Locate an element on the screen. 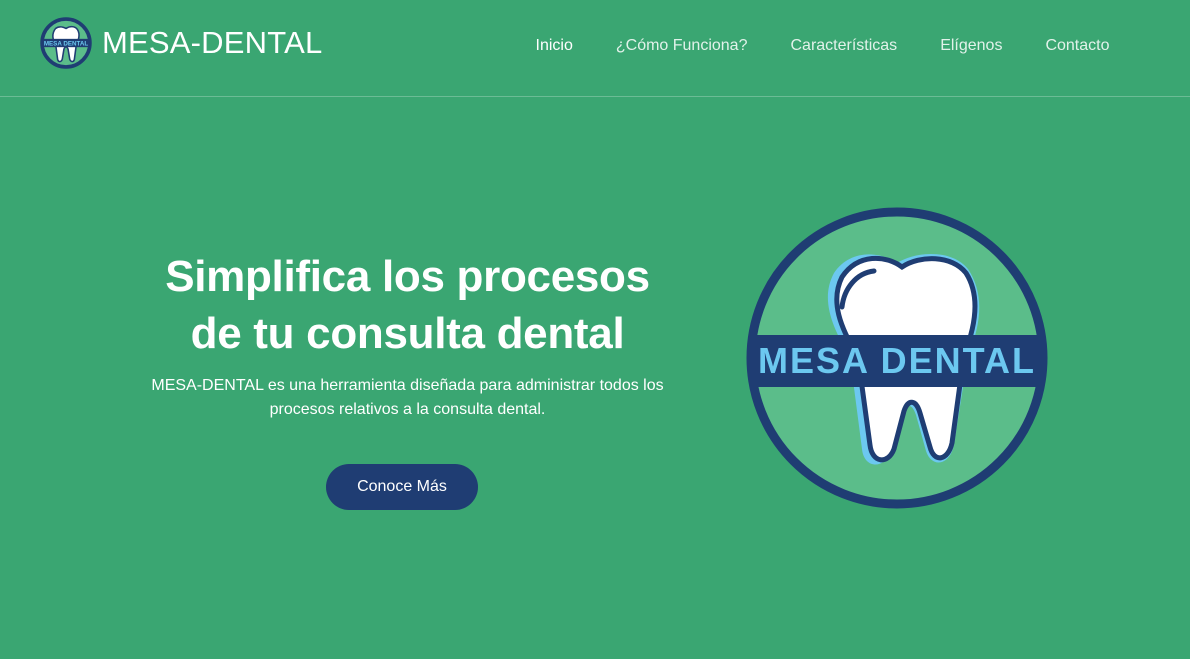  brand-name: MESA-DENTAL is located at coordinates (212, 42).